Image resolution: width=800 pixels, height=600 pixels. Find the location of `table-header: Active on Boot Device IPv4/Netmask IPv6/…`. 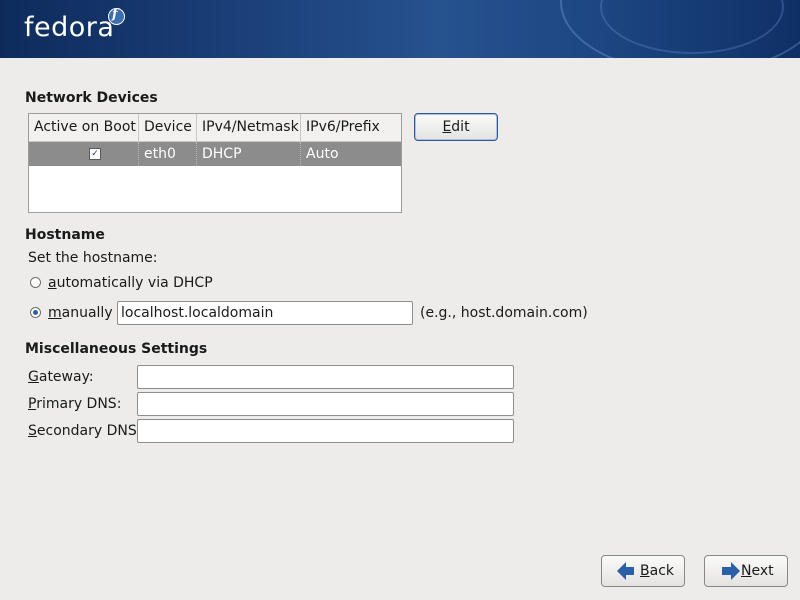

table-header: Active on Boot Device IPv4/Netmask IPv6/… is located at coordinates (215, 128).